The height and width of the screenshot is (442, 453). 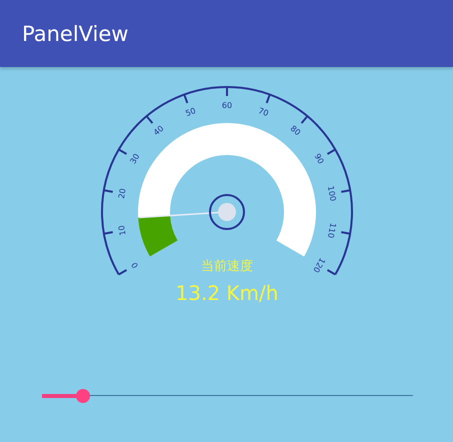 I want to click on gauge-tick-label: 0, so click(x=135, y=265).